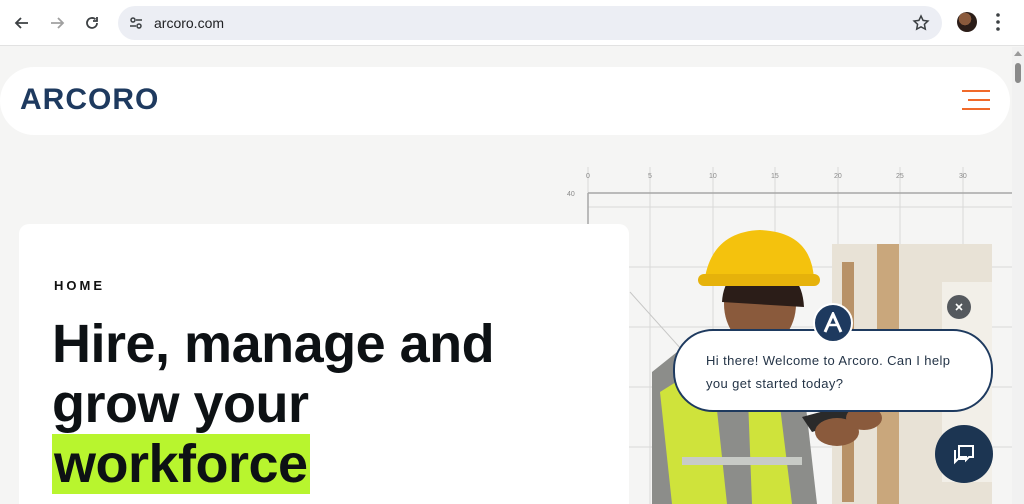  I want to click on grid-tick: 25, so click(900, 176).